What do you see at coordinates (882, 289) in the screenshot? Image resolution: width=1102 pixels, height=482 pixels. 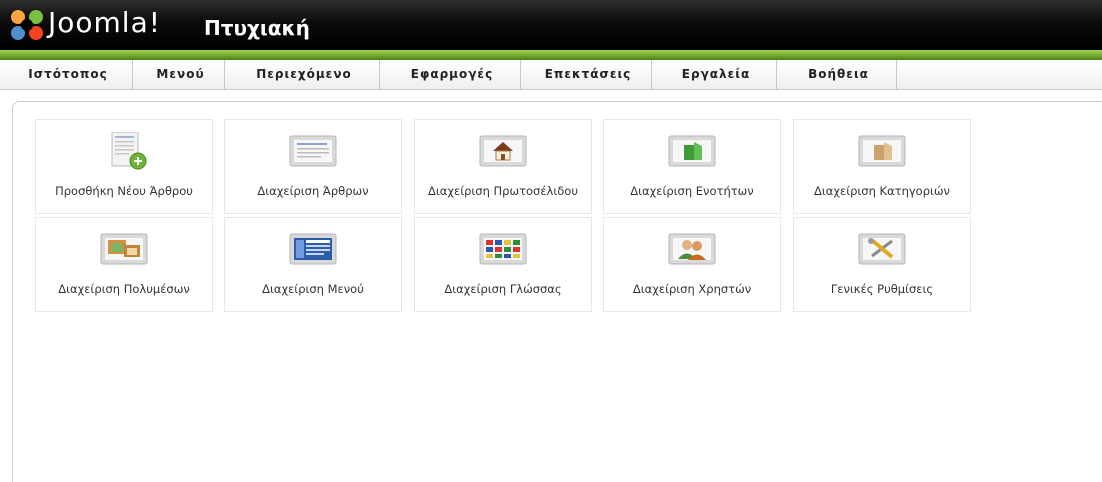 I see `global-config-label: Γενικές Ρυθμίσεις` at bounding box center [882, 289].